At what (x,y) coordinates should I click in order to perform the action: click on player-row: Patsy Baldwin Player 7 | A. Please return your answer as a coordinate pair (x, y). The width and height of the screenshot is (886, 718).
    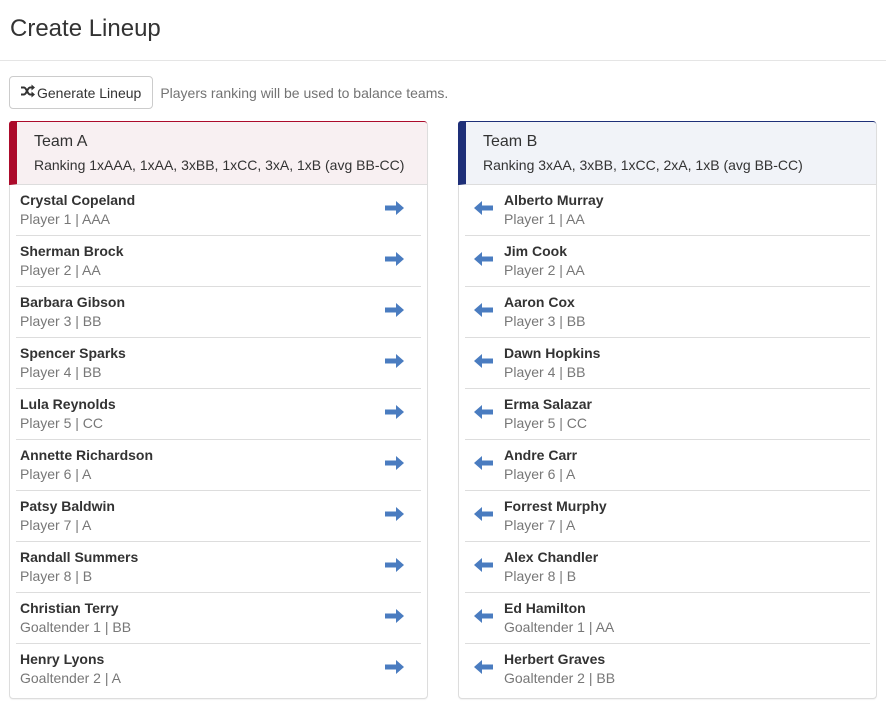
    Looking at the image, I should click on (218, 516).